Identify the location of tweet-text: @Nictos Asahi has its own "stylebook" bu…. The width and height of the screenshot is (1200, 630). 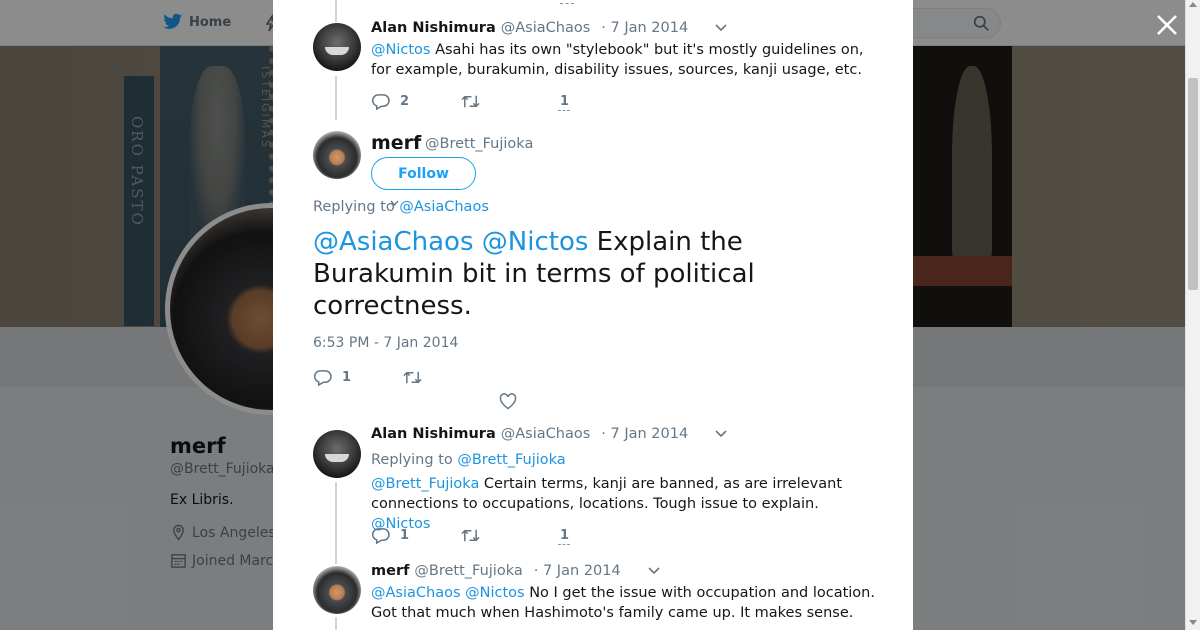
(617, 60).